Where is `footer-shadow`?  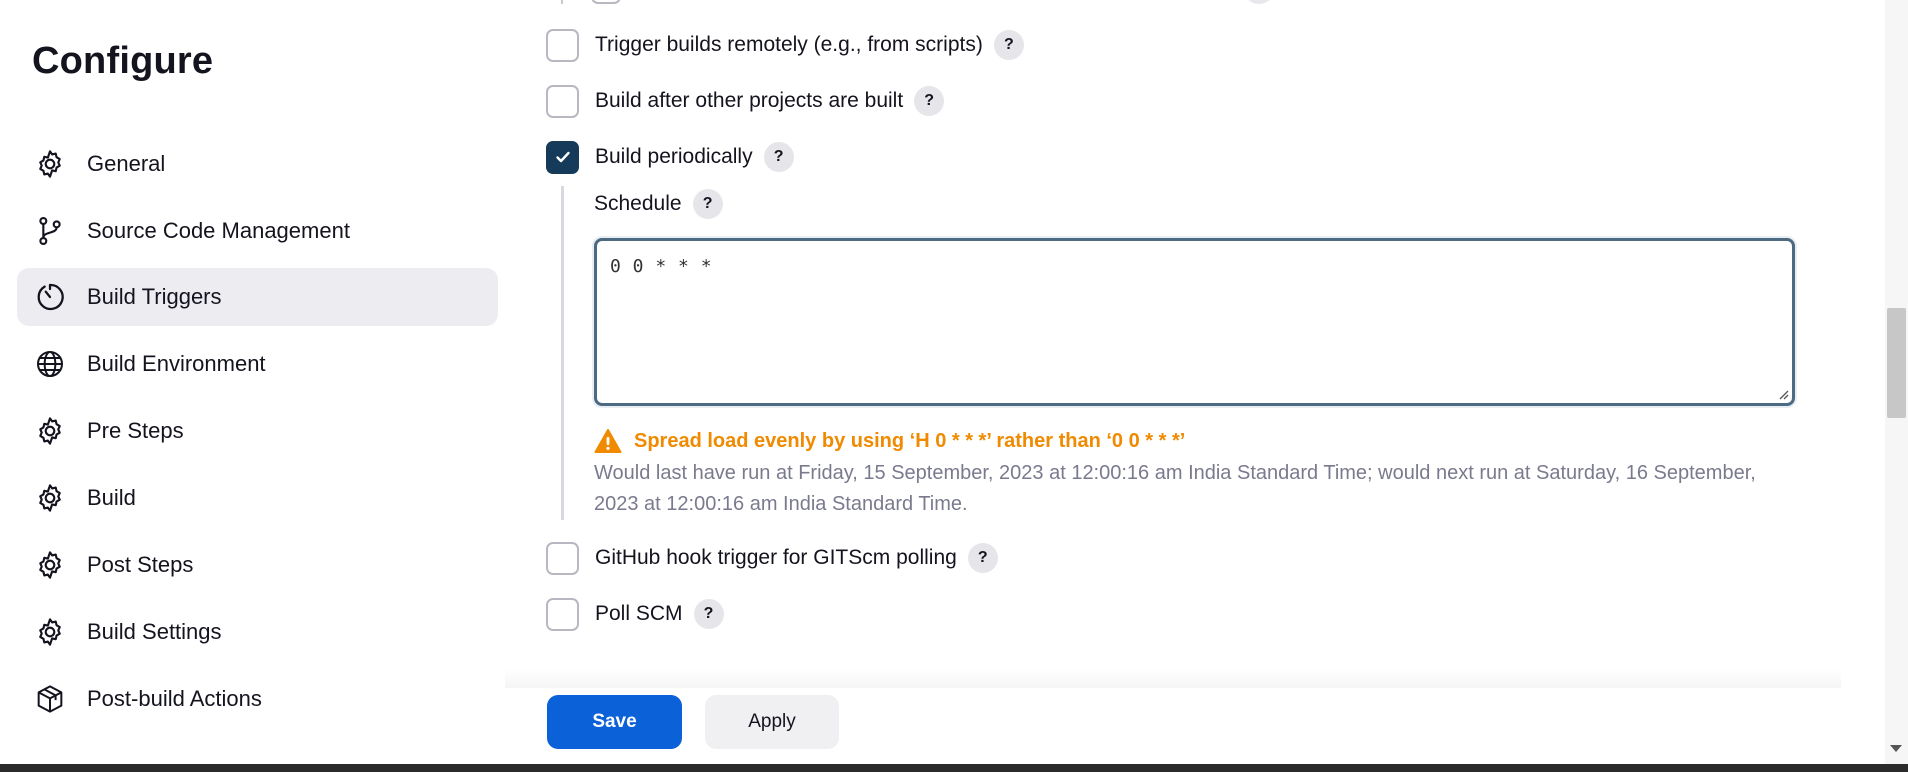 footer-shadow is located at coordinates (1173, 678).